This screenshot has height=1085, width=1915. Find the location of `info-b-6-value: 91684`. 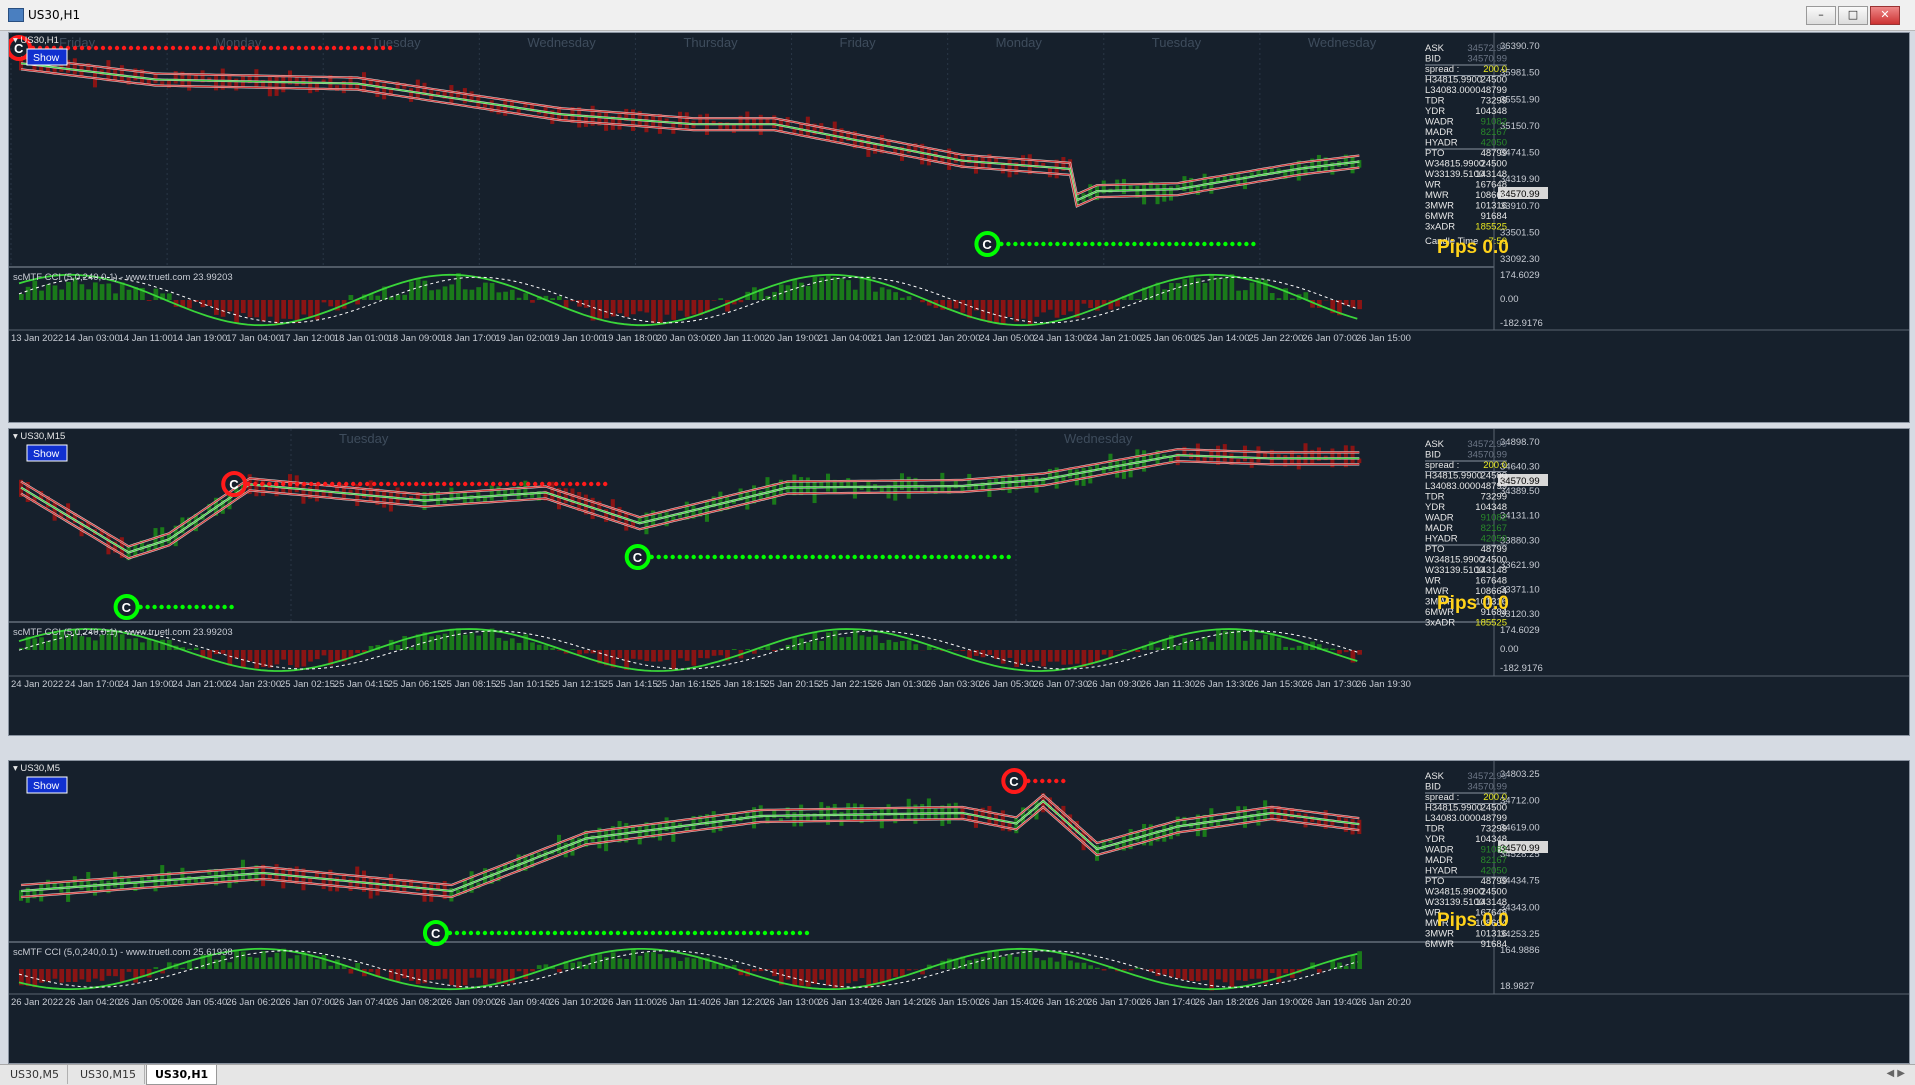

info-b-6-value: 91684 is located at coordinates (1494, 216).